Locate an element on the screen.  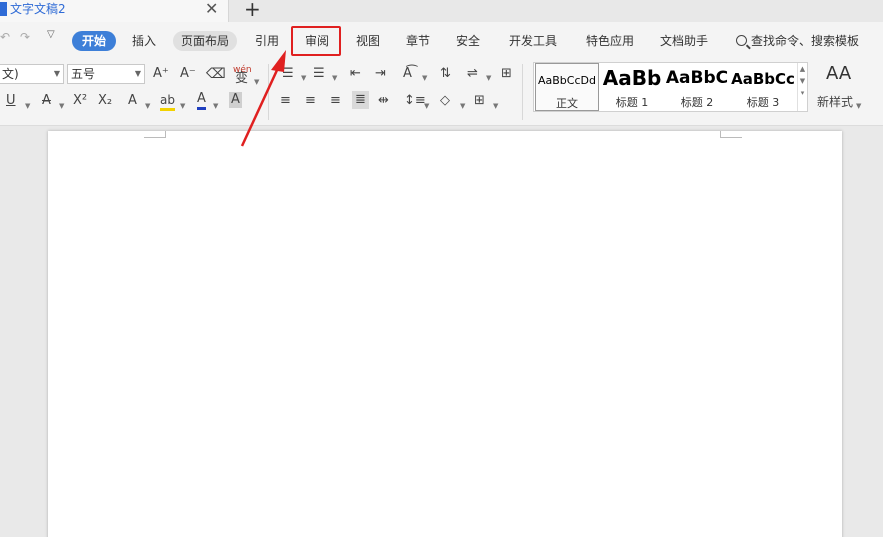
annotation-arrow is located at coordinates (263, 98).